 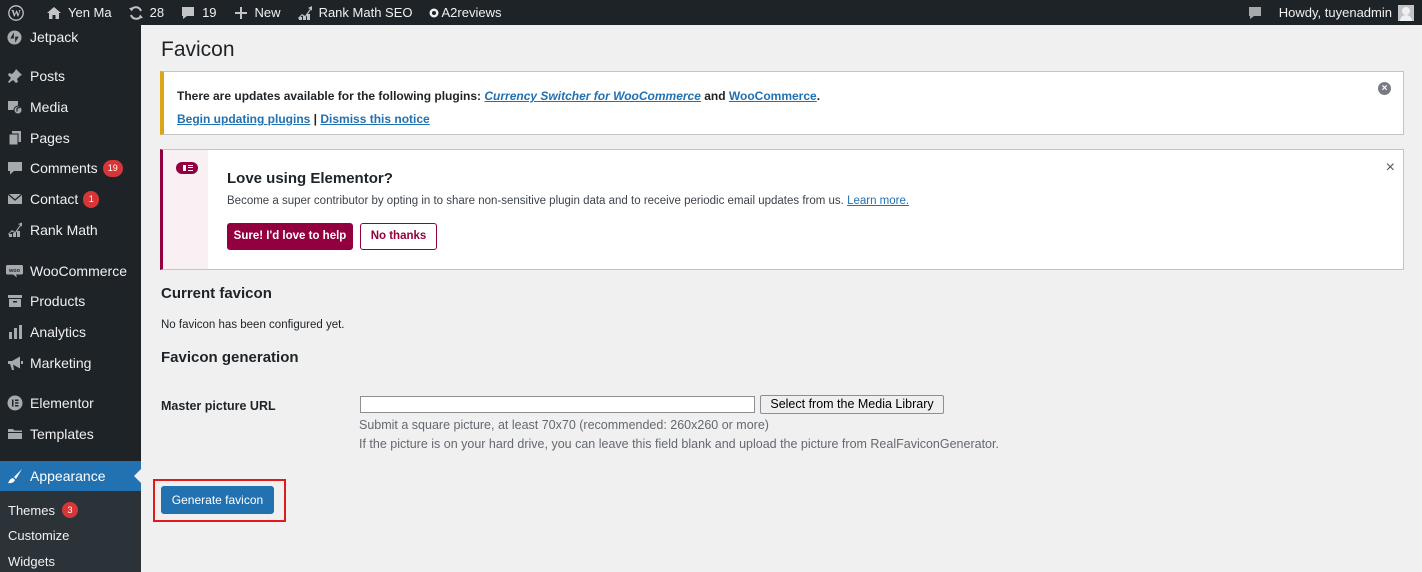 I want to click on menu-item-jetpack: Jetpack, so click(x=70, y=37).